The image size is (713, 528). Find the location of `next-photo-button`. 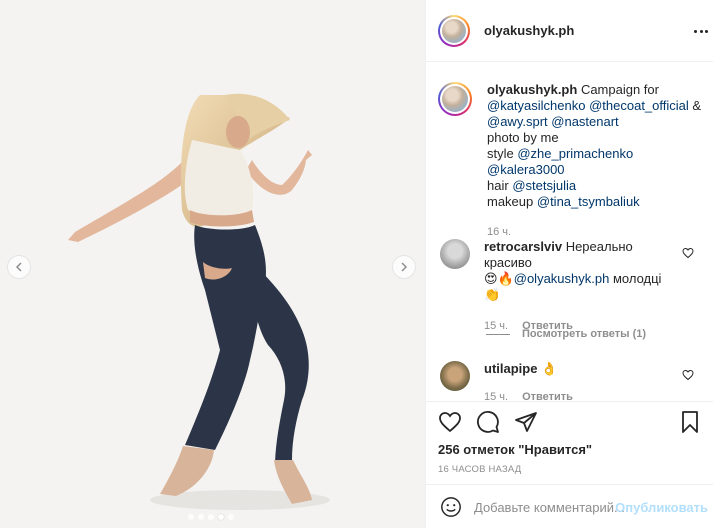

next-photo-button is located at coordinates (404, 267).